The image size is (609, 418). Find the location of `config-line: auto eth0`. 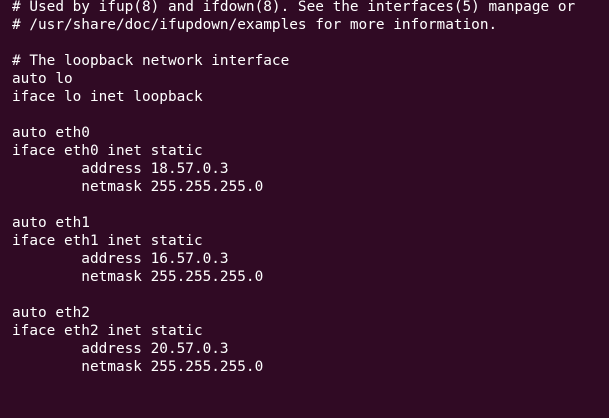

config-line: auto eth0 is located at coordinates (51, 133).